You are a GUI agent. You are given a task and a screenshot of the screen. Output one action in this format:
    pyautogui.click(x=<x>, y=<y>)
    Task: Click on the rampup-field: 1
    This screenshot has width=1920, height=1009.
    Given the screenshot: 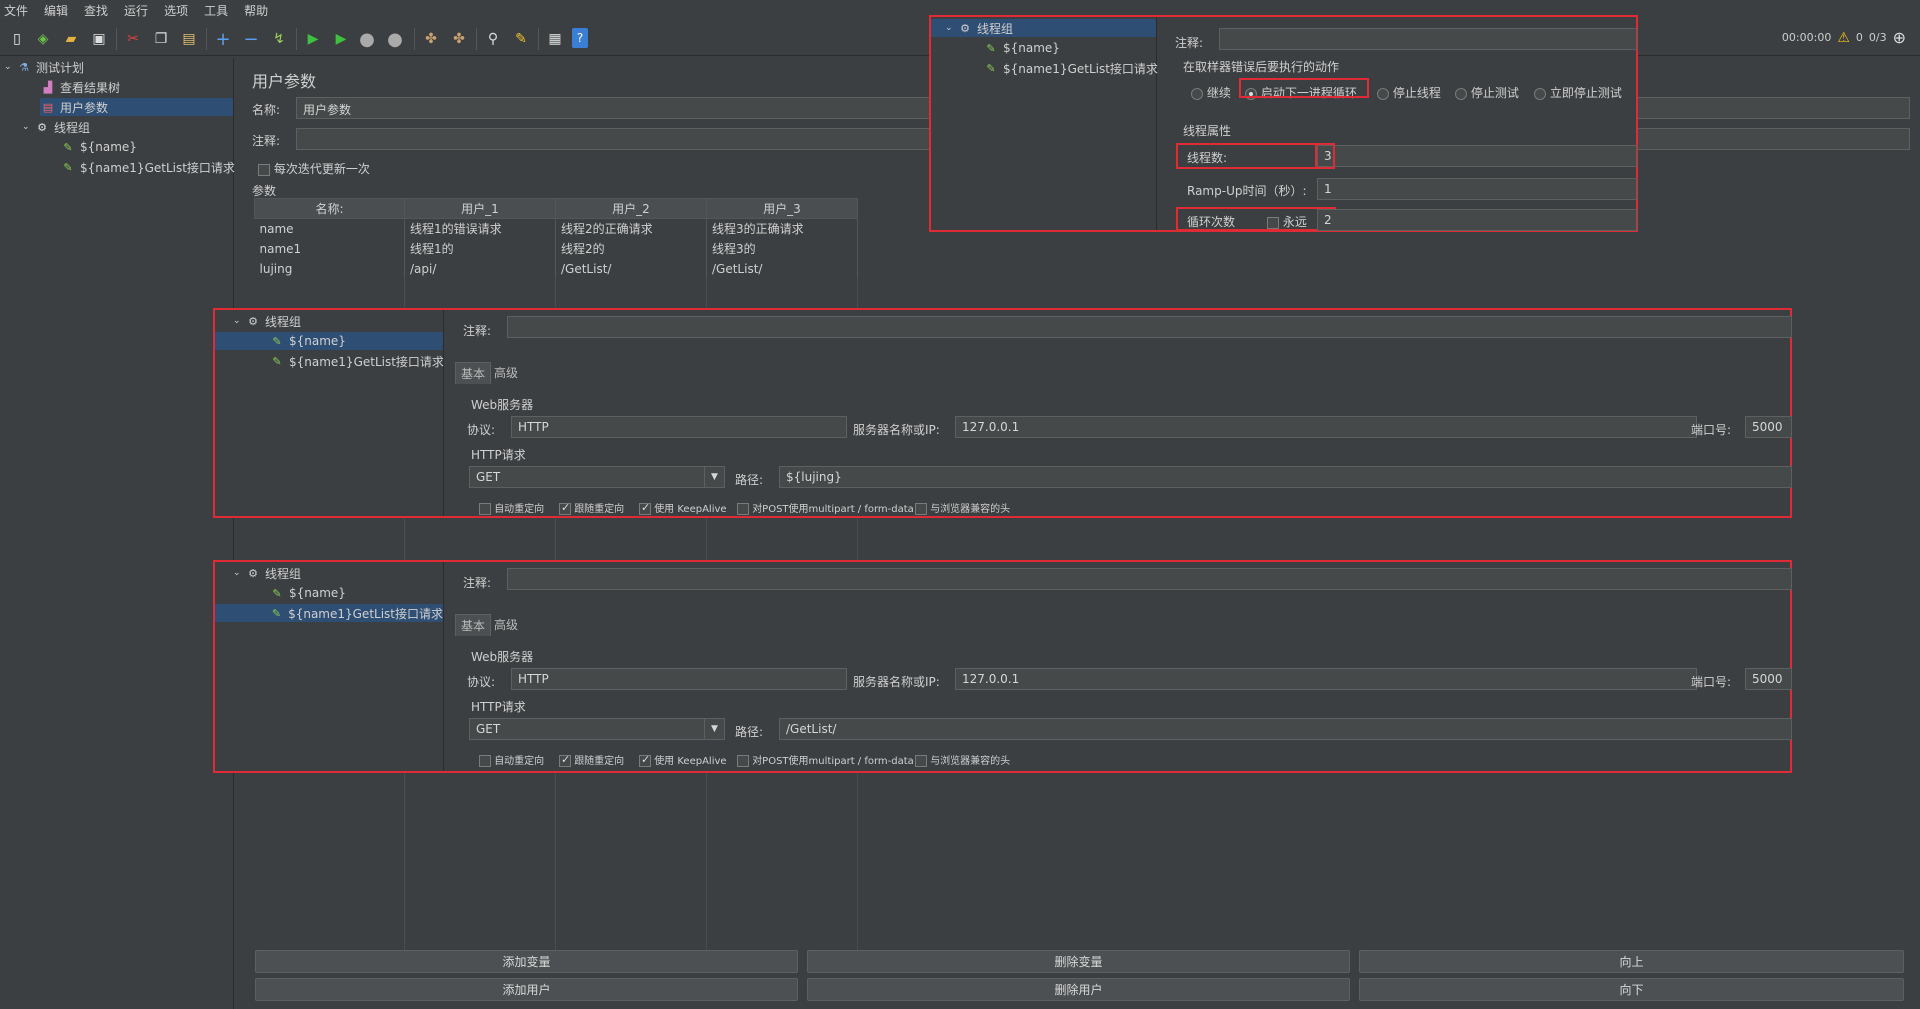 What is the action you would take?
    pyautogui.click(x=1477, y=189)
    